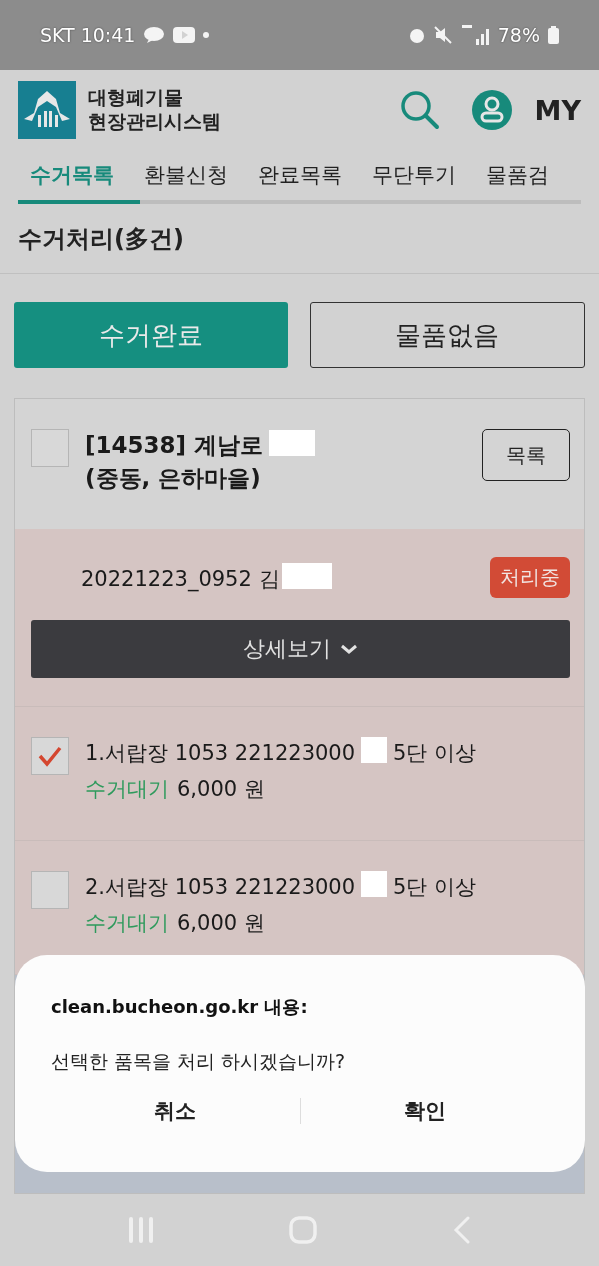 Image resolution: width=599 pixels, height=1266 pixels. What do you see at coordinates (180, 1007) in the screenshot?
I see `dialog-origin: clean.bucheon.go.kr 내용:` at bounding box center [180, 1007].